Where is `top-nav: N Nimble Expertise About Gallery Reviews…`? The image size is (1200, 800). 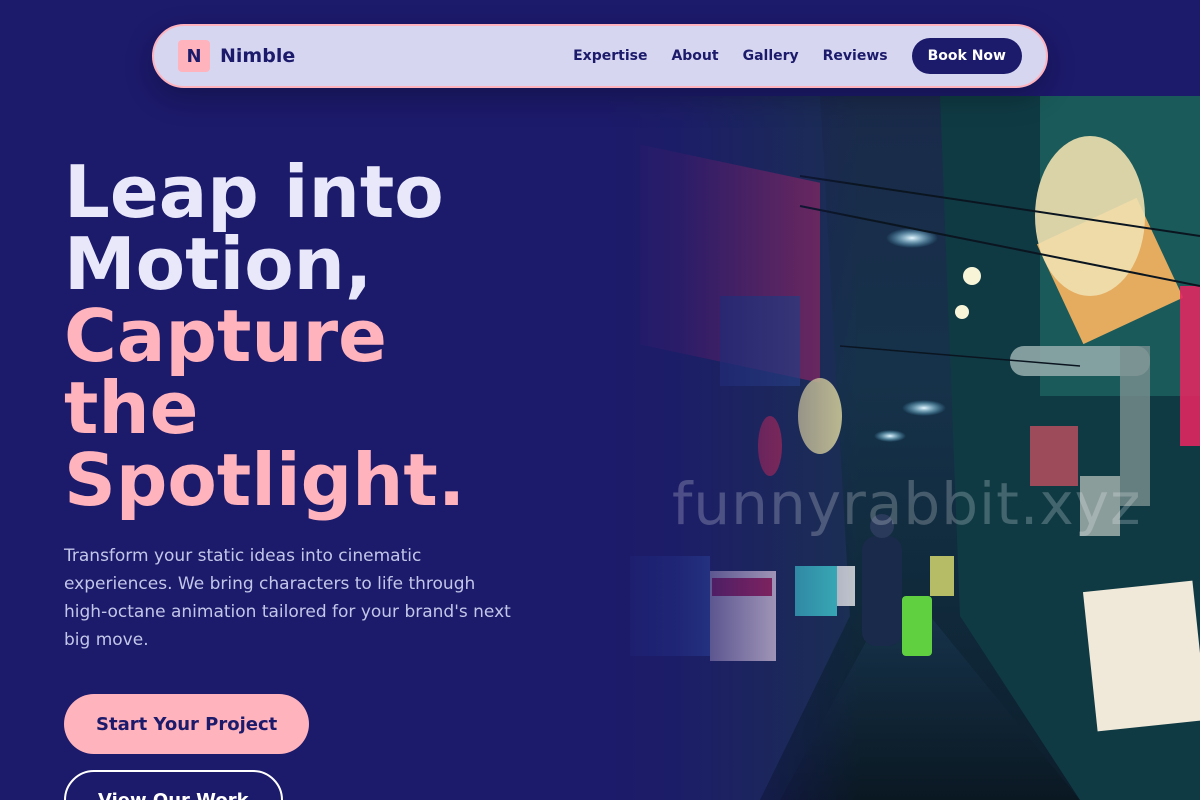 top-nav: N Nimble Expertise About Gallery Reviews… is located at coordinates (600, 56).